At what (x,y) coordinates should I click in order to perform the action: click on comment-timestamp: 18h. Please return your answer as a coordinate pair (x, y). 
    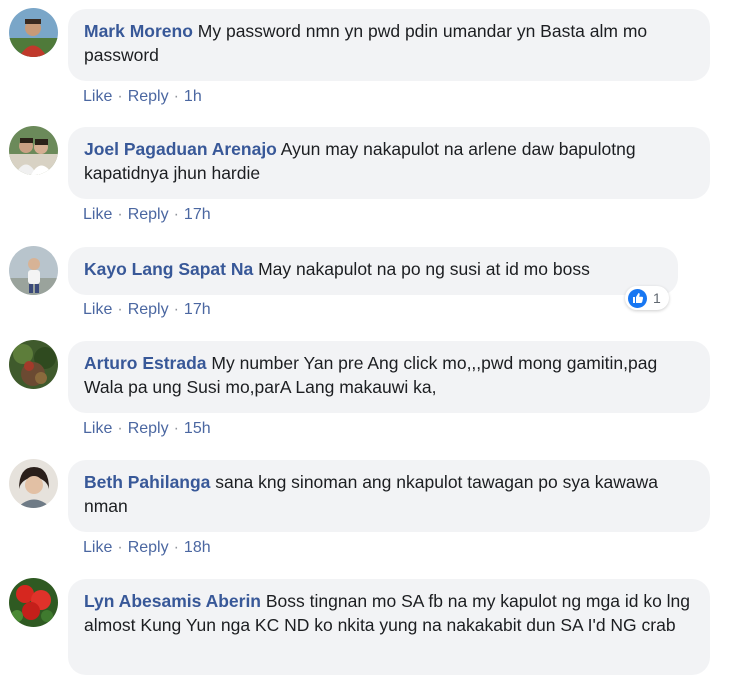
    Looking at the image, I should click on (197, 547).